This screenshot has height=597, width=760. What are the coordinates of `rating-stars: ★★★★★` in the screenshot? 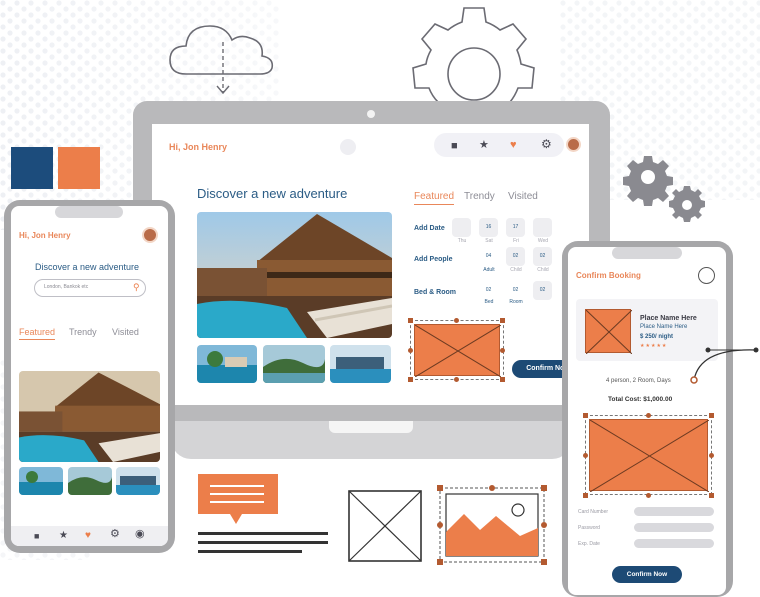 It's located at (654, 346).